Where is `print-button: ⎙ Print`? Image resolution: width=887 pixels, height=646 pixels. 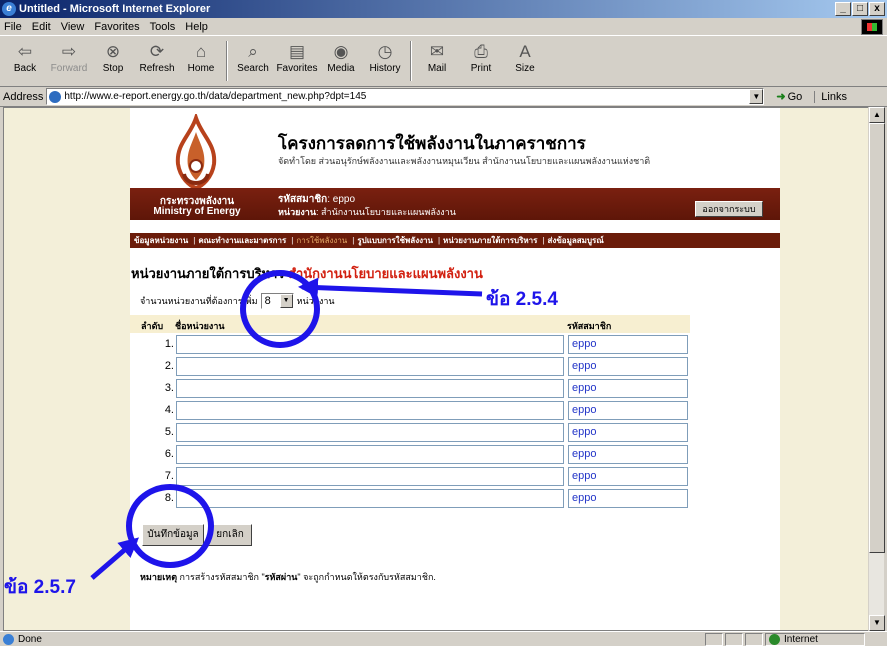
print-button: ⎙ Print is located at coordinates (481, 61).